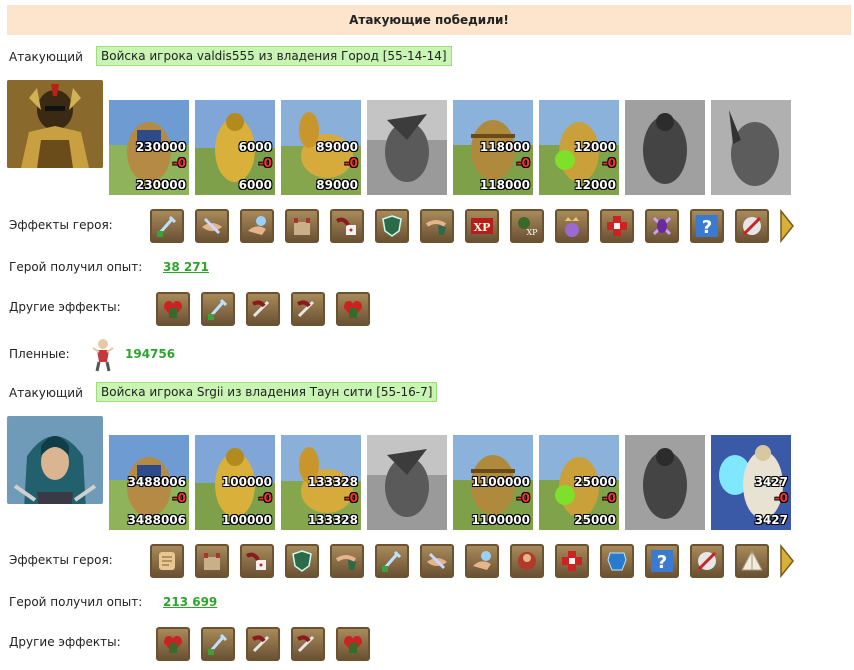 The width and height of the screenshot is (854, 670). Describe the element at coordinates (771, 482) in the screenshot. I see `unit-count: 3427` at that location.